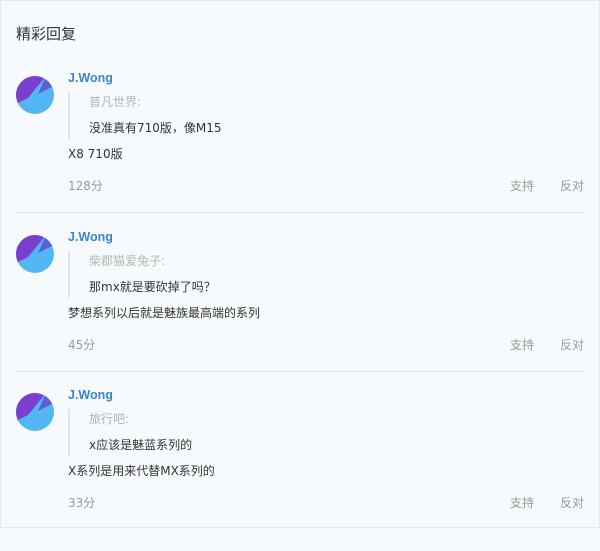 This screenshot has height=551, width=600. What do you see at coordinates (82, 345) in the screenshot?
I see `likes-count: 45分` at bounding box center [82, 345].